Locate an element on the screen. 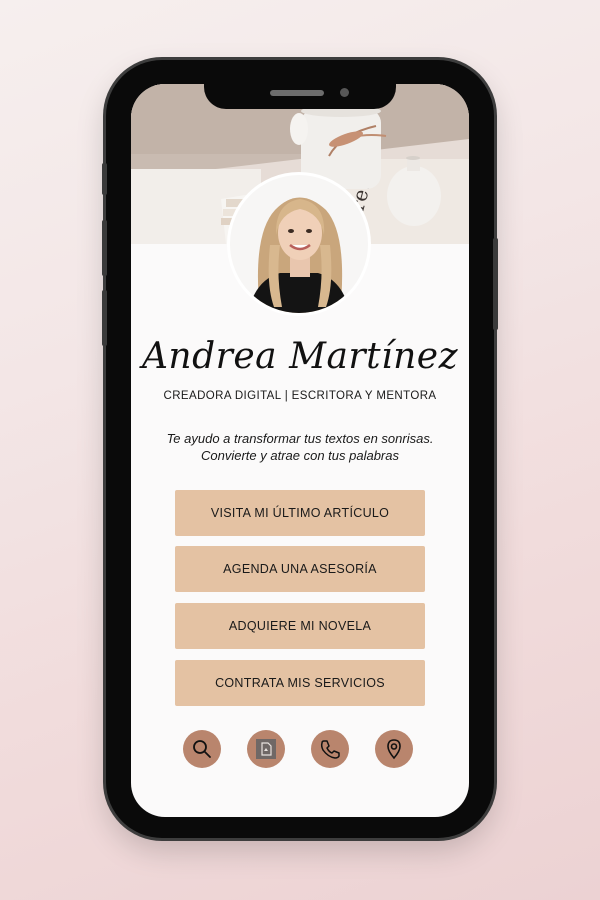 This screenshot has width=600, height=900. buy-novel-button: ADQUIERE MI NOVELA is located at coordinates (300, 626).